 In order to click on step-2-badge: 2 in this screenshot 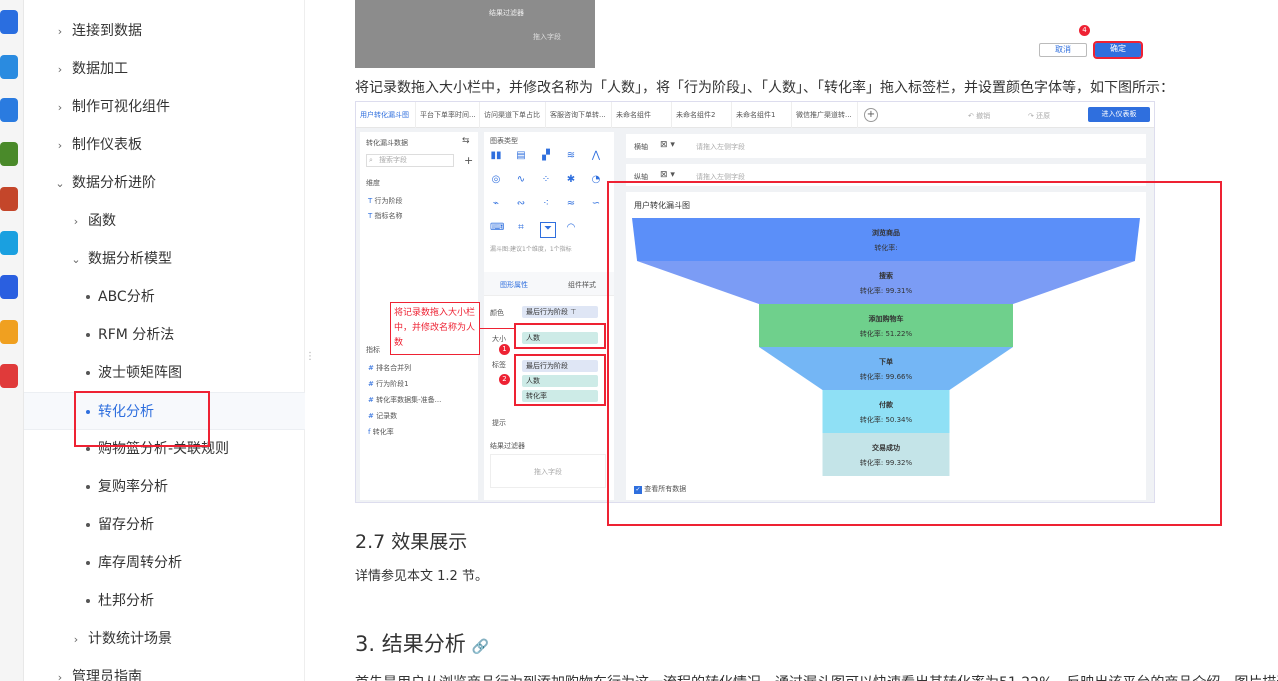, I will do `click(504, 379)`.